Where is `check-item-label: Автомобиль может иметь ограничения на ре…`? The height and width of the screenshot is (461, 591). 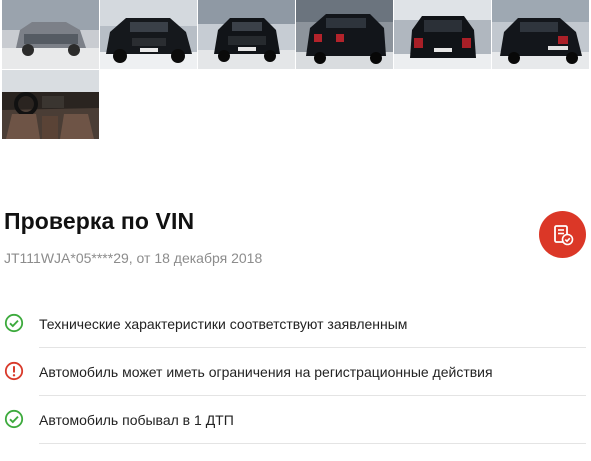 check-item-label: Автомобиль может иметь ограничения на ре… is located at coordinates (266, 372).